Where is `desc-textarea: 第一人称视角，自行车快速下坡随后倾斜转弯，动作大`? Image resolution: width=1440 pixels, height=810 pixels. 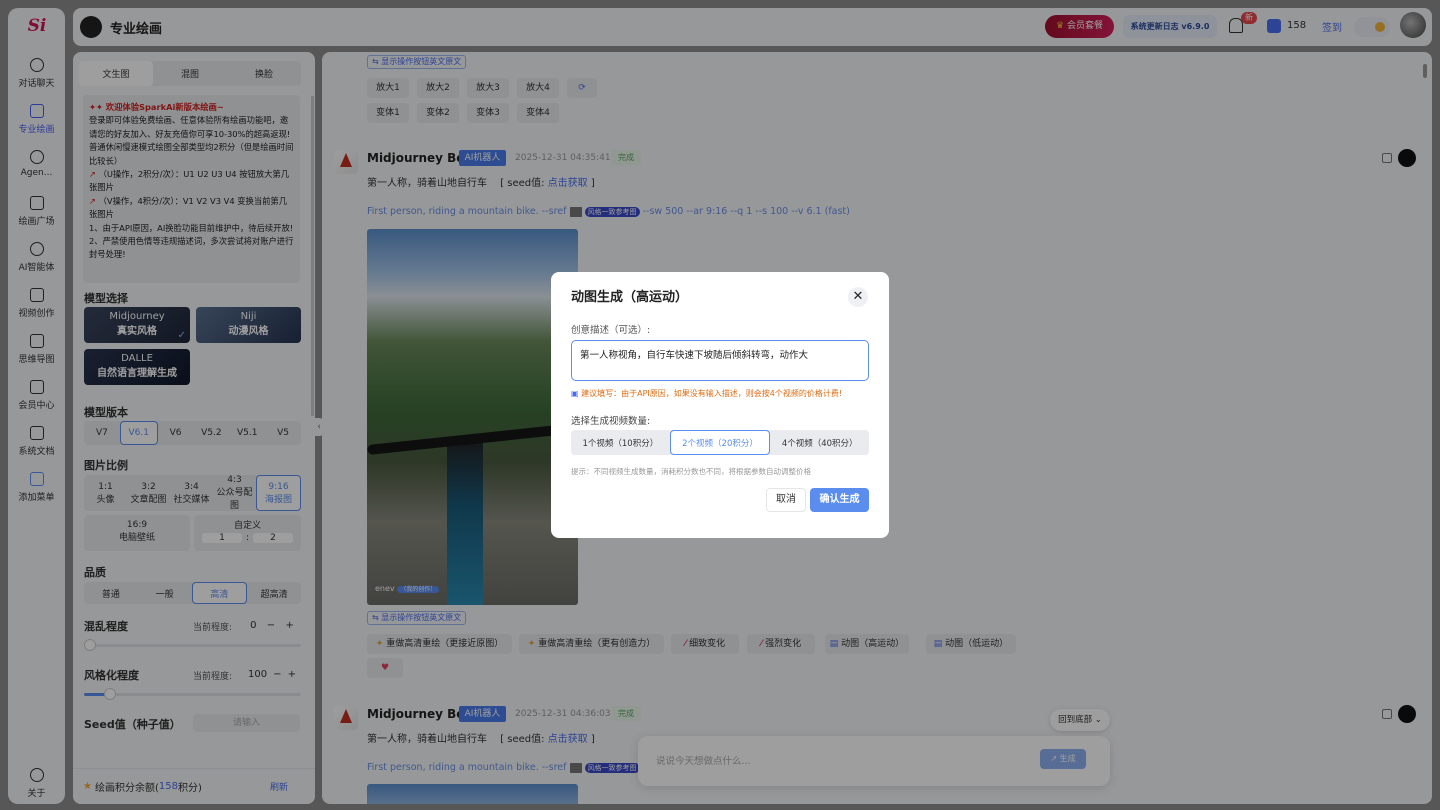
desc-textarea: 第一人称视角，自行车快速下坡随后倾斜转弯，动作大 is located at coordinates (720, 360).